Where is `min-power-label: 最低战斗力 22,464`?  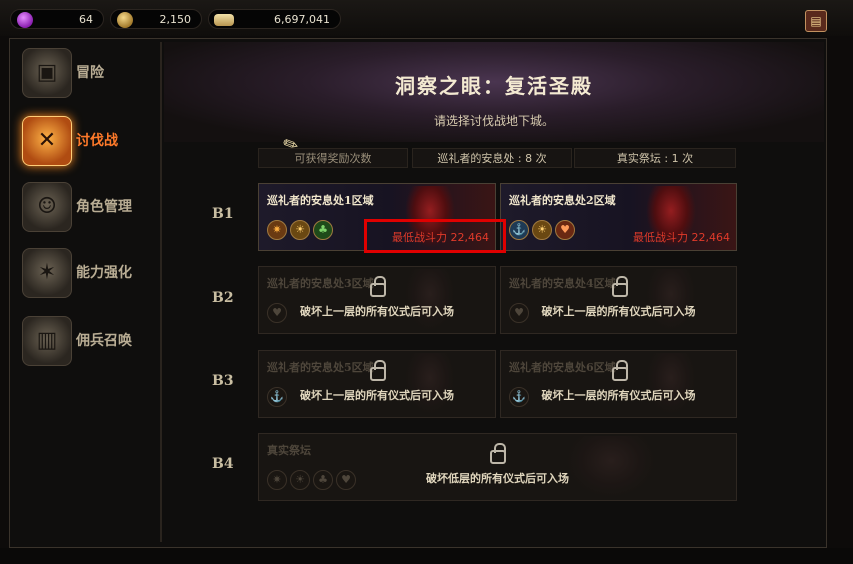
min-power-label: 最低战斗力 22,464 is located at coordinates (681, 237).